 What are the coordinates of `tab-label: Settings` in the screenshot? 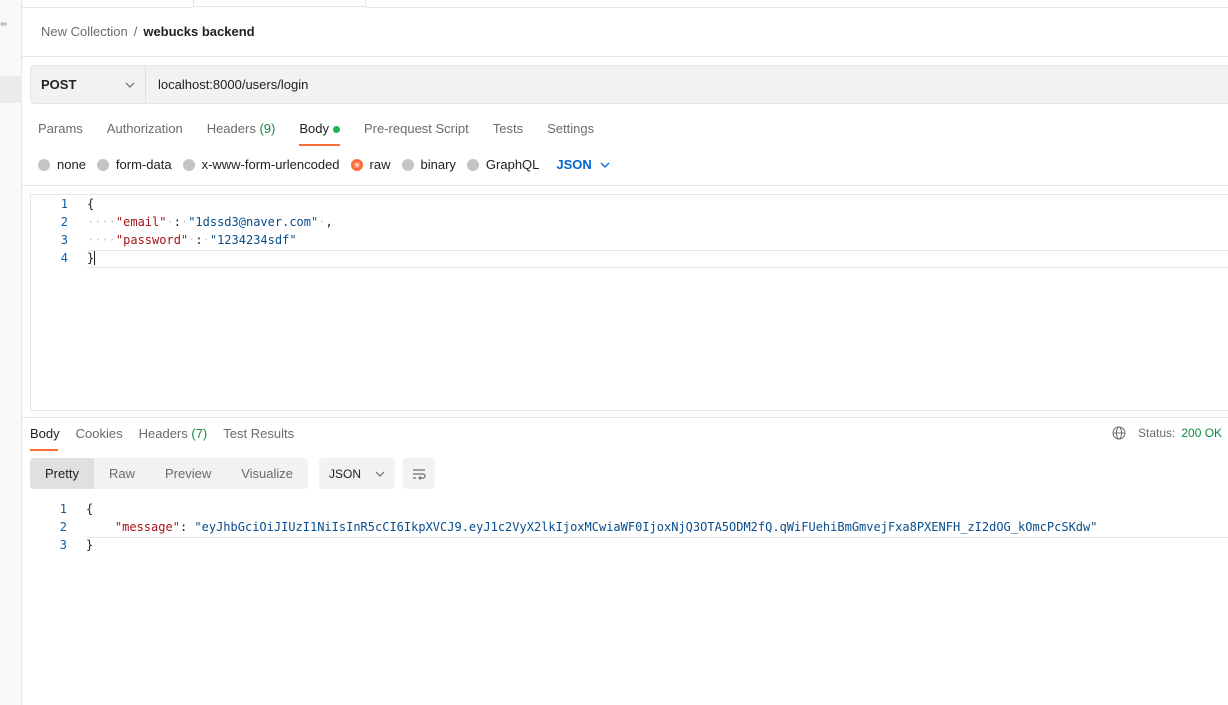 It's located at (571, 128).